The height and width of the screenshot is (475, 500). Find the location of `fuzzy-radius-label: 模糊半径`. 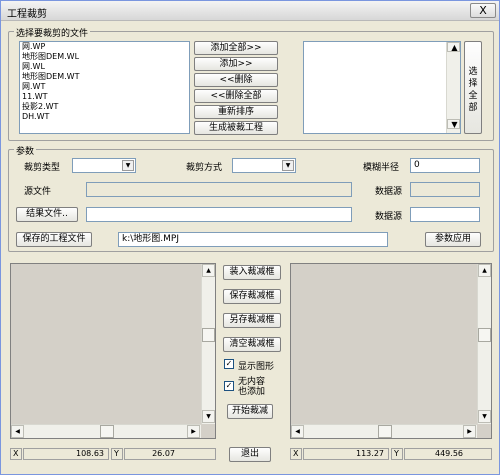

fuzzy-radius-label: 模糊半径 is located at coordinates (381, 168).